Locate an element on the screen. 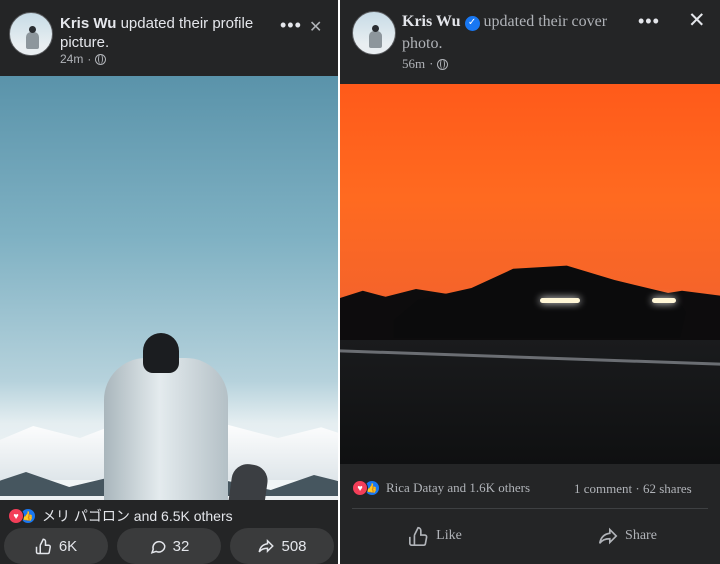  post-meta: 24m · is located at coordinates (83, 59).